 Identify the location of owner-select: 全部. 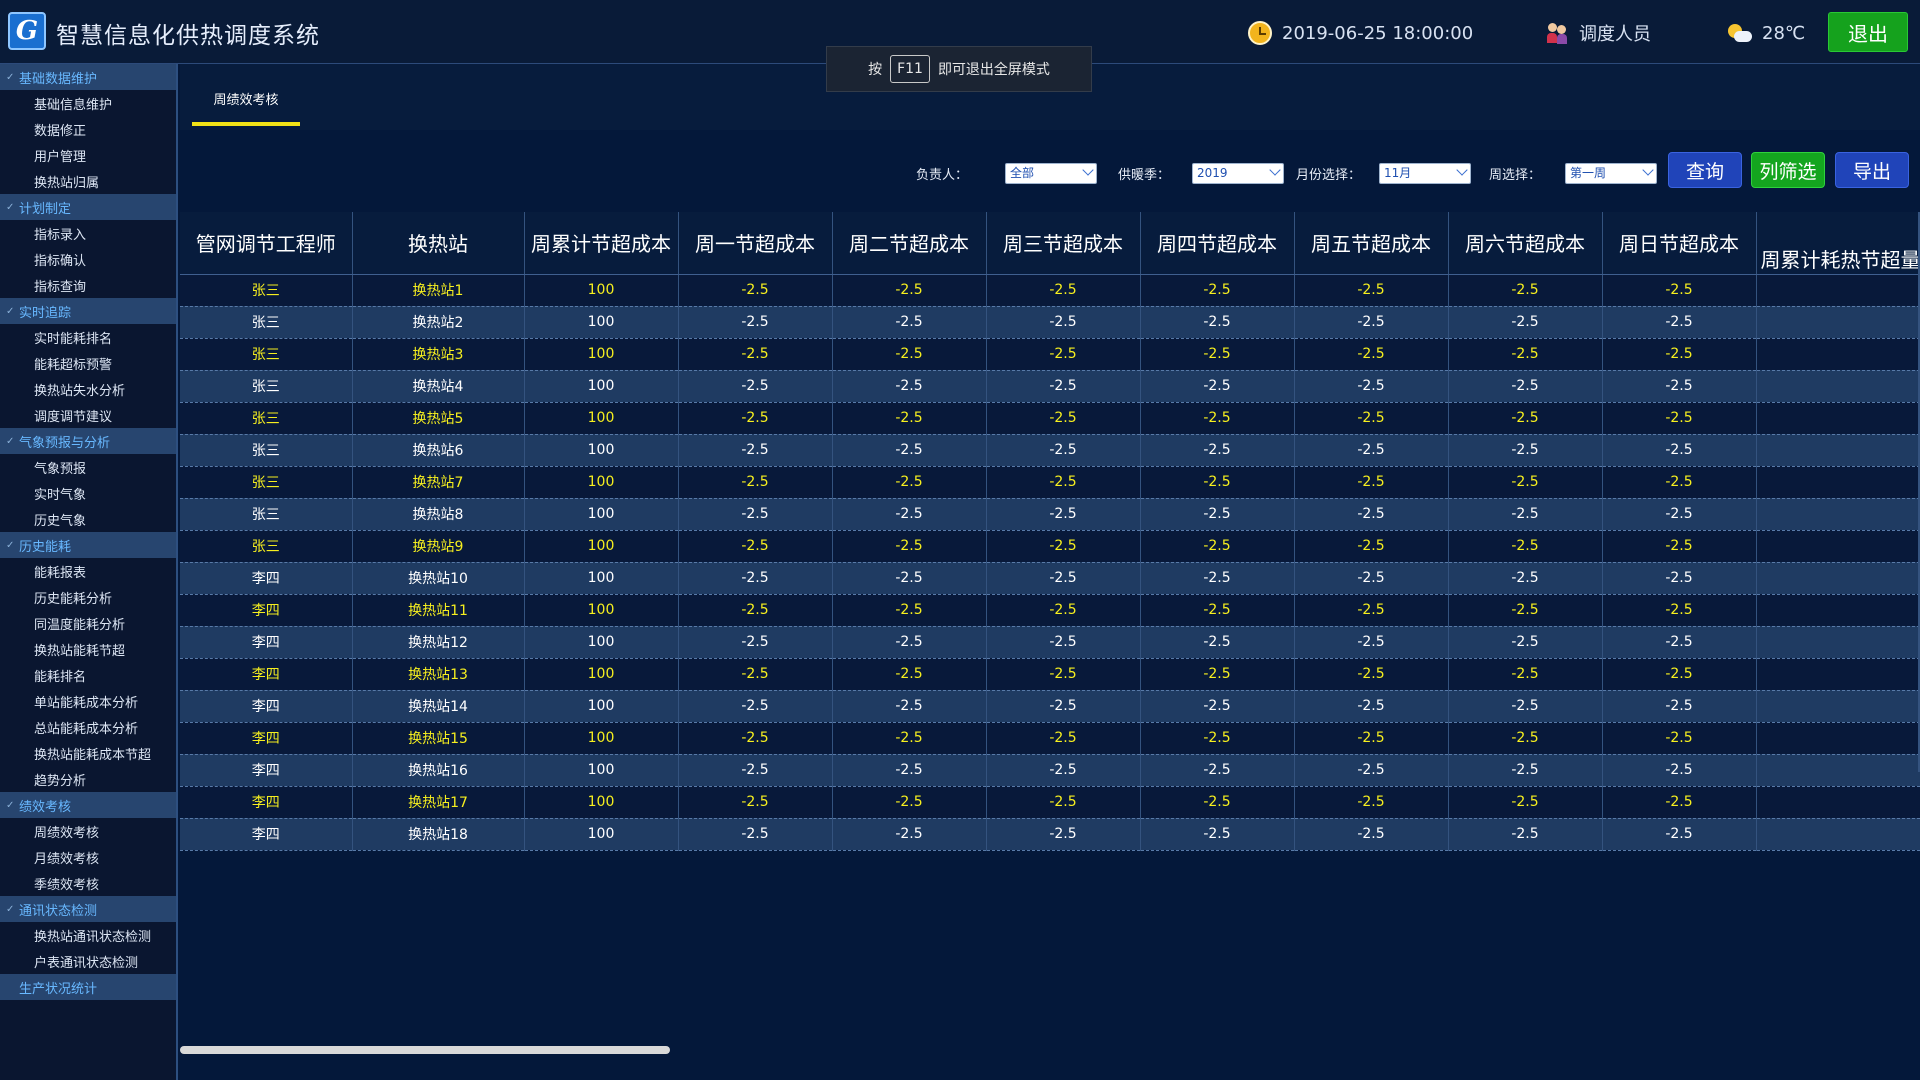
(1051, 173).